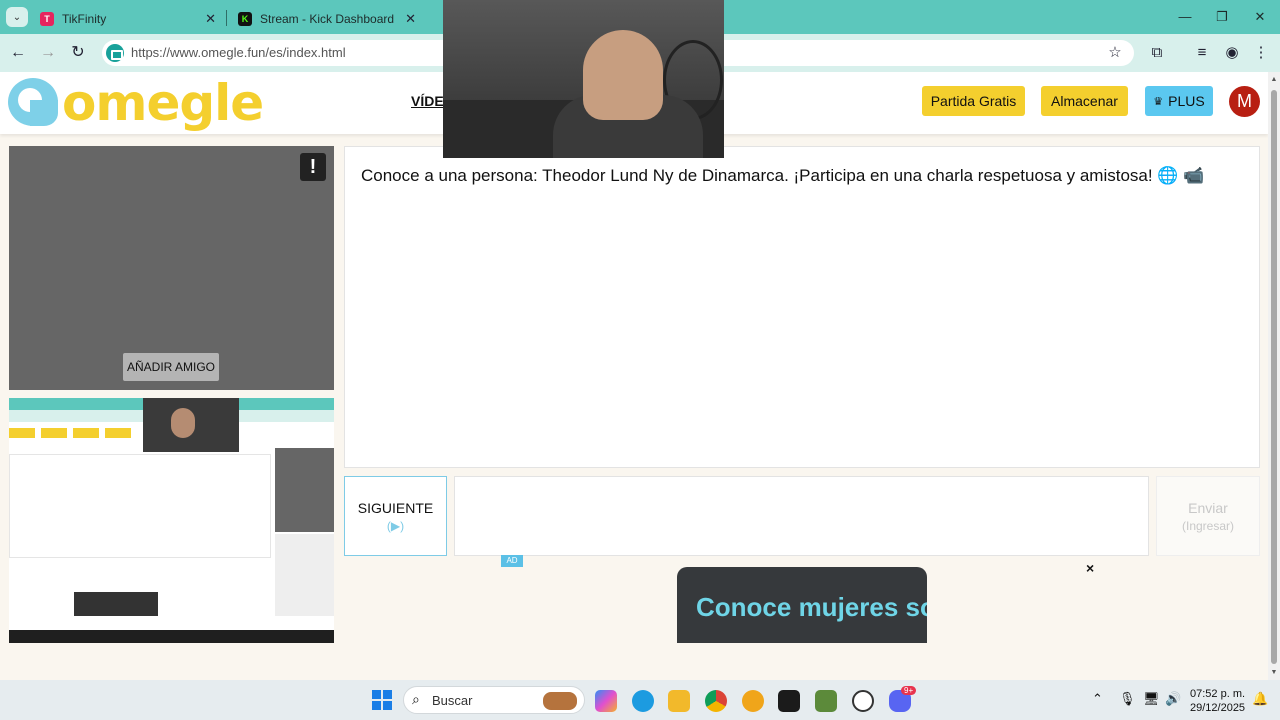  Describe the element at coordinates (416, 699) in the screenshot. I see `search-icon: ⌕` at that location.